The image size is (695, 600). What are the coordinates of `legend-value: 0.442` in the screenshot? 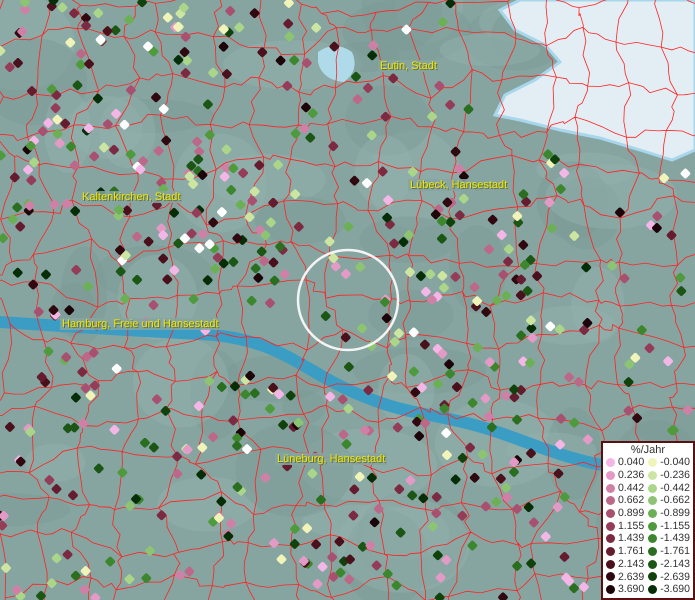 It's located at (631, 488).